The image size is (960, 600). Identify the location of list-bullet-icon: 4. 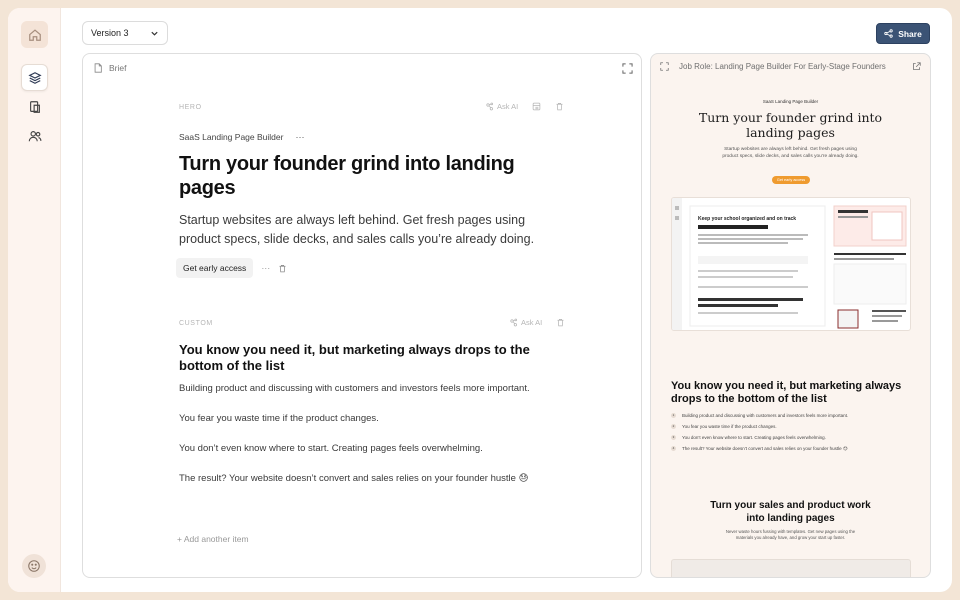
(673, 448).